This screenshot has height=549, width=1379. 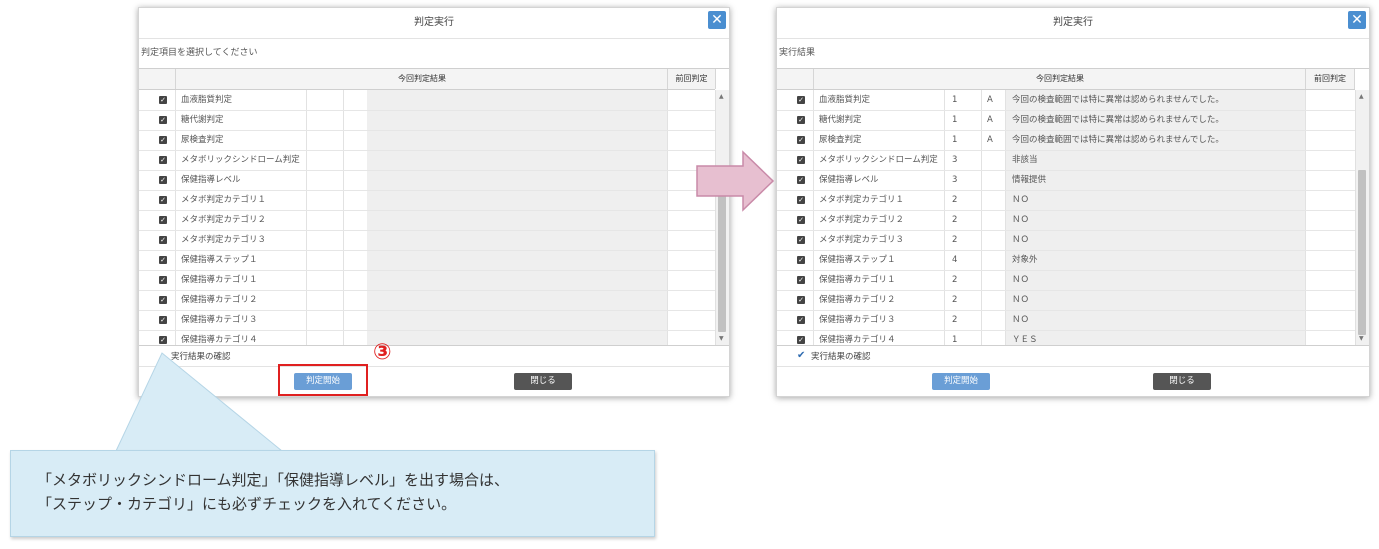 I want to click on row-result-text: ＹＥＳ, so click(x=1025, y=340).